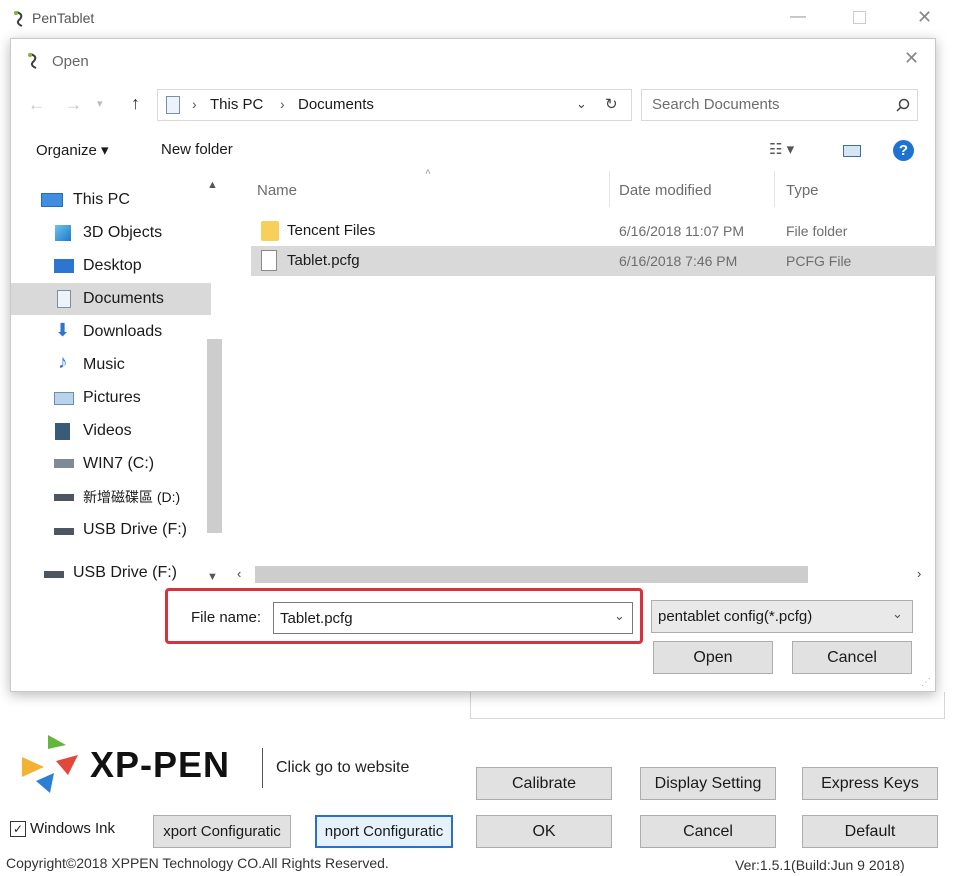 Image resolution: width=953 pixels, height=876 pixels. What do you see at coordinates (852, 657) in the screenshot?
I see `cancel-button: Cancel` at bounding box center [852, 657].